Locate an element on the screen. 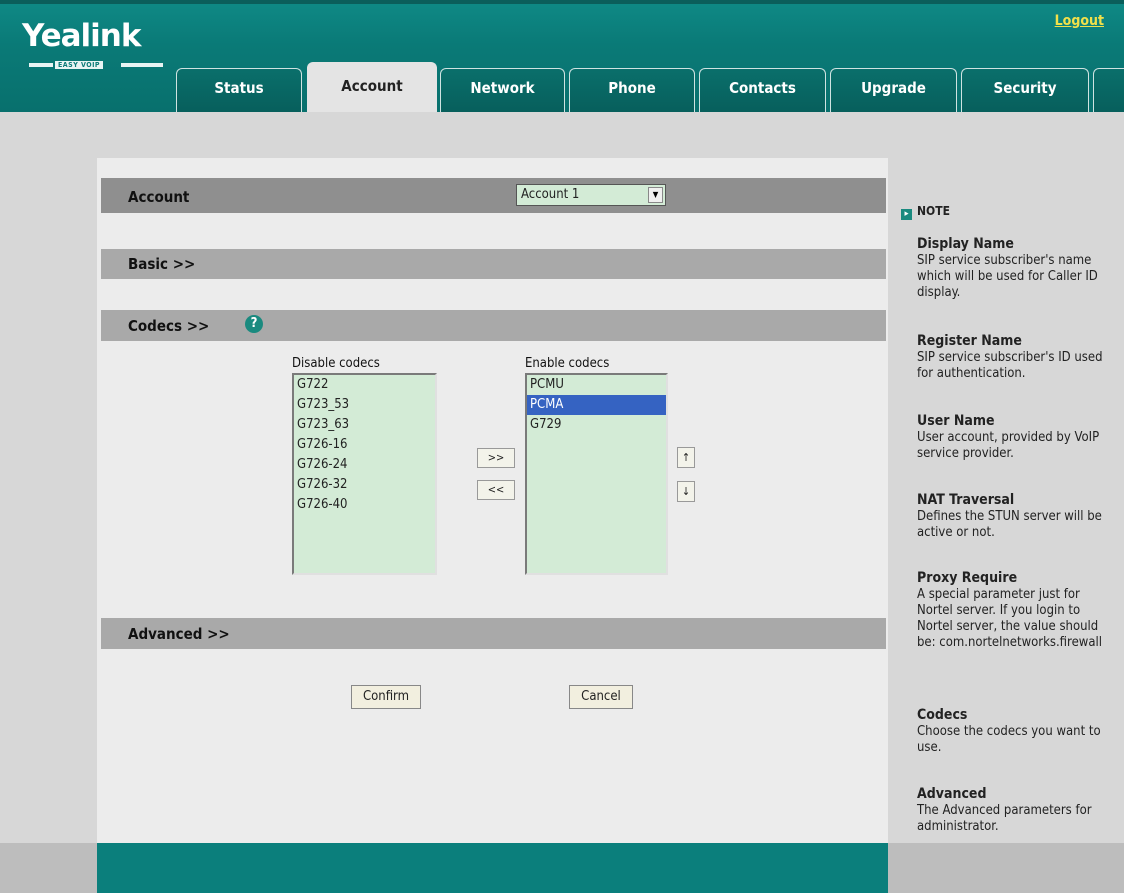 The image size is (1124, 893). list-item: G723_63 is located at coordinates (364, 425).